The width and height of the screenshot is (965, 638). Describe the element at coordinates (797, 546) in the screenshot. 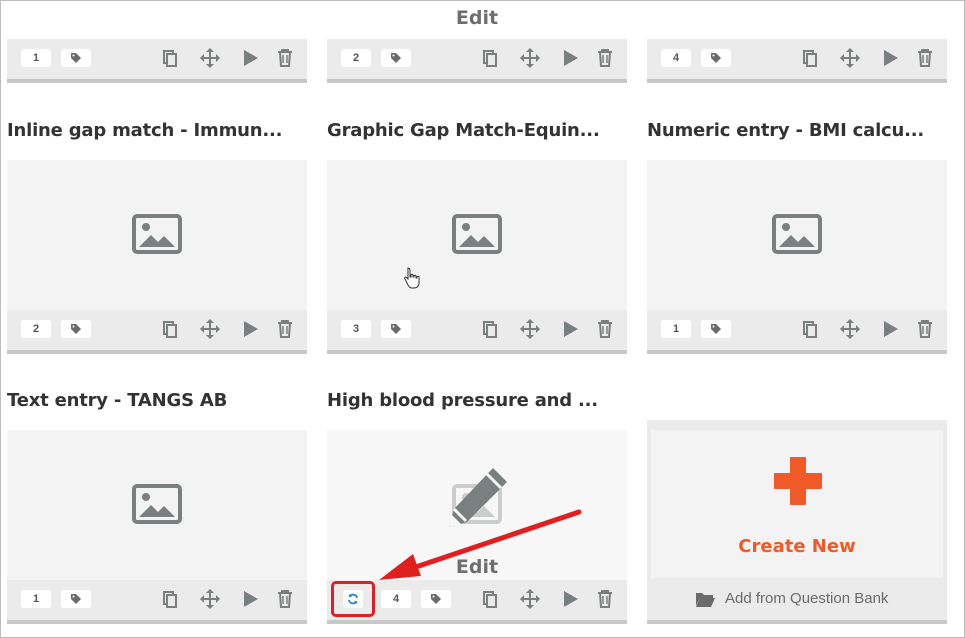

I see `create-new-label: Create New` at that location.